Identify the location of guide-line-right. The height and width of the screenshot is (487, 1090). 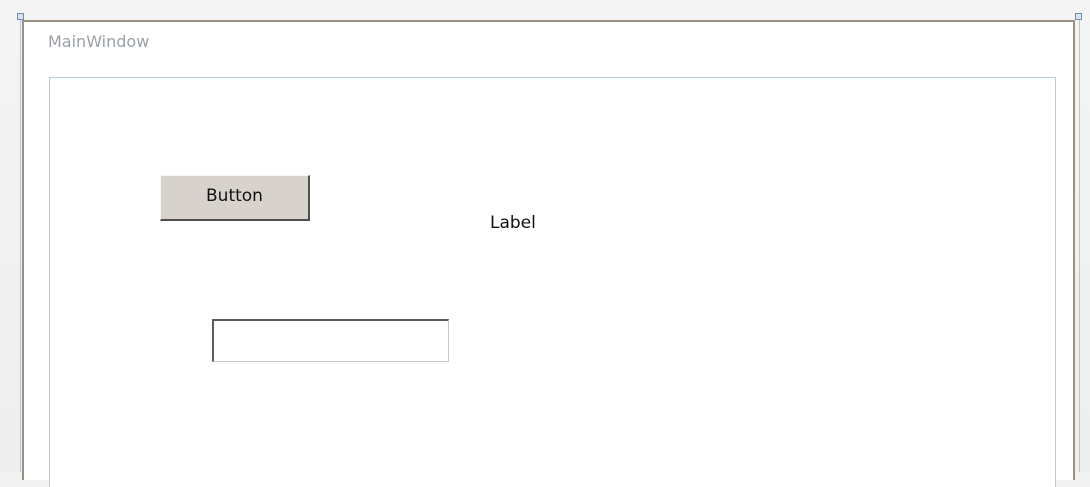
(1079, 246).